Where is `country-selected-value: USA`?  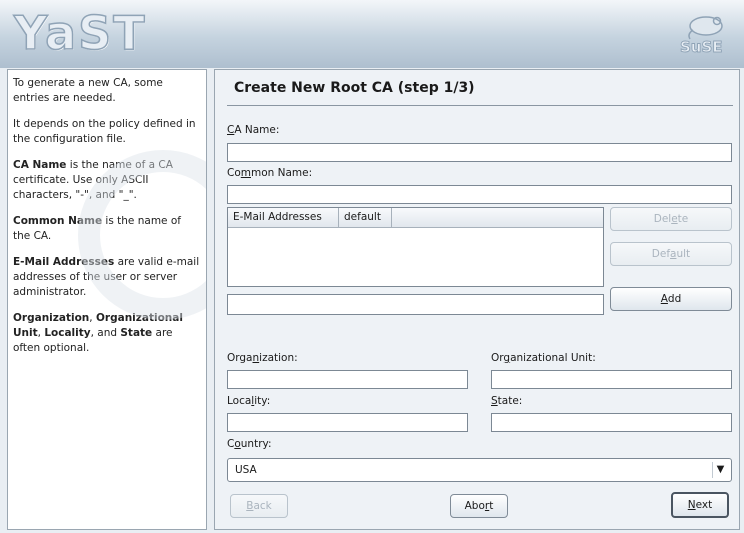 country-selected-value: USA is located at coordinates (246, 470).